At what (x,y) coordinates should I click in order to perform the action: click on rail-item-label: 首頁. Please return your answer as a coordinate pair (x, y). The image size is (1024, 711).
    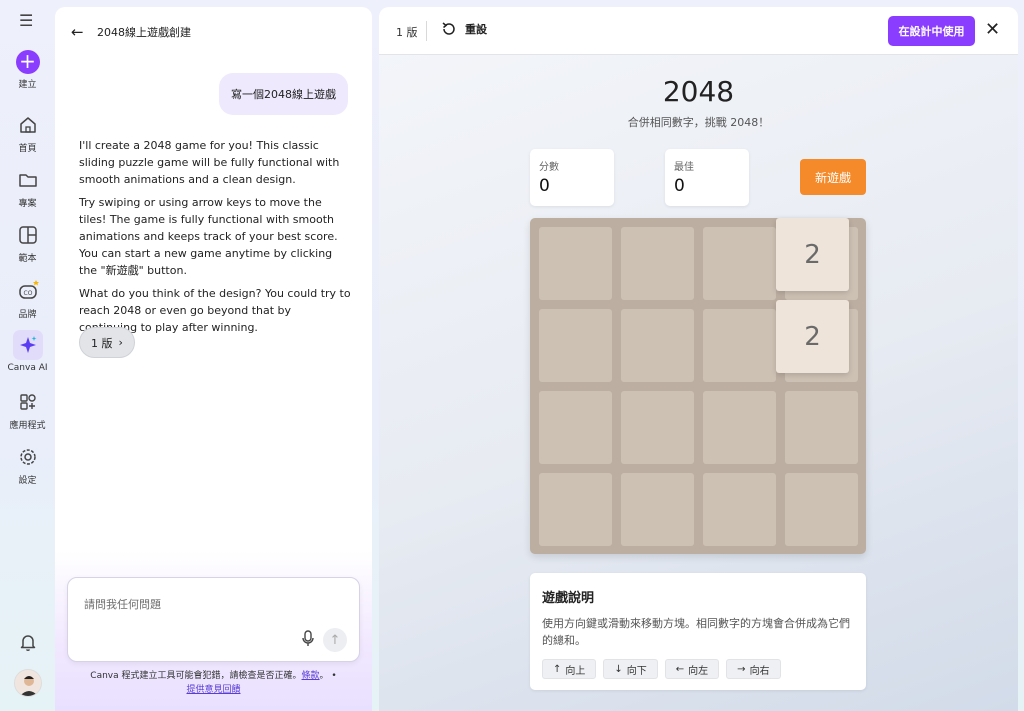
    Looking at the image, I should click on (27, 149).